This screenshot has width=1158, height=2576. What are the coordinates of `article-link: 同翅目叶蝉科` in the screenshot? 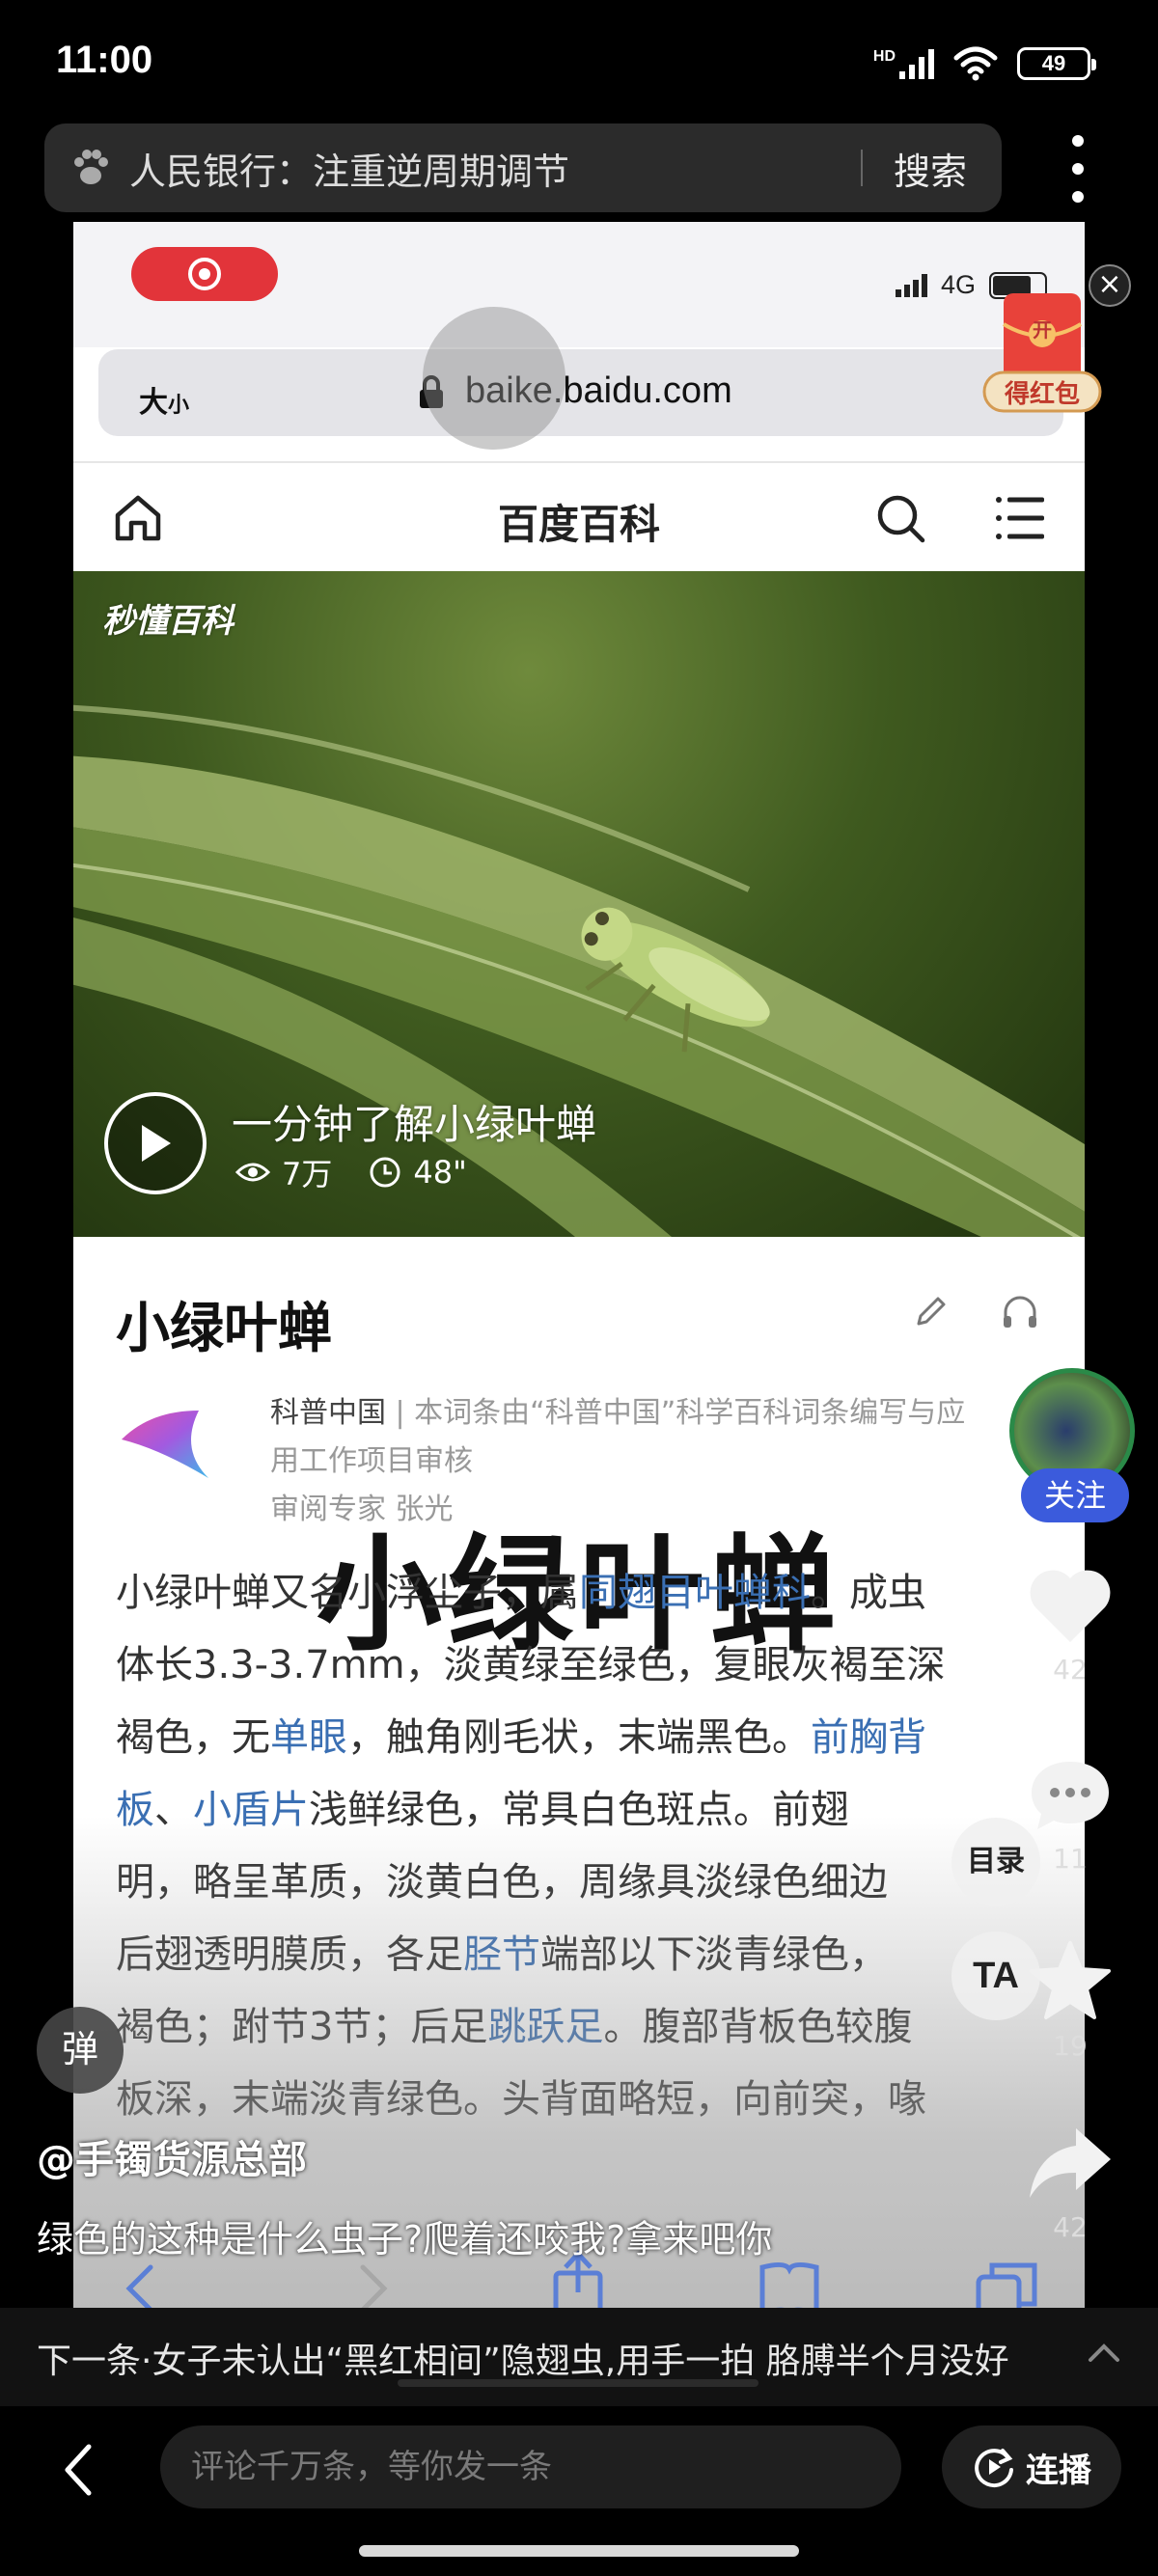 It's located at (695, 1593).